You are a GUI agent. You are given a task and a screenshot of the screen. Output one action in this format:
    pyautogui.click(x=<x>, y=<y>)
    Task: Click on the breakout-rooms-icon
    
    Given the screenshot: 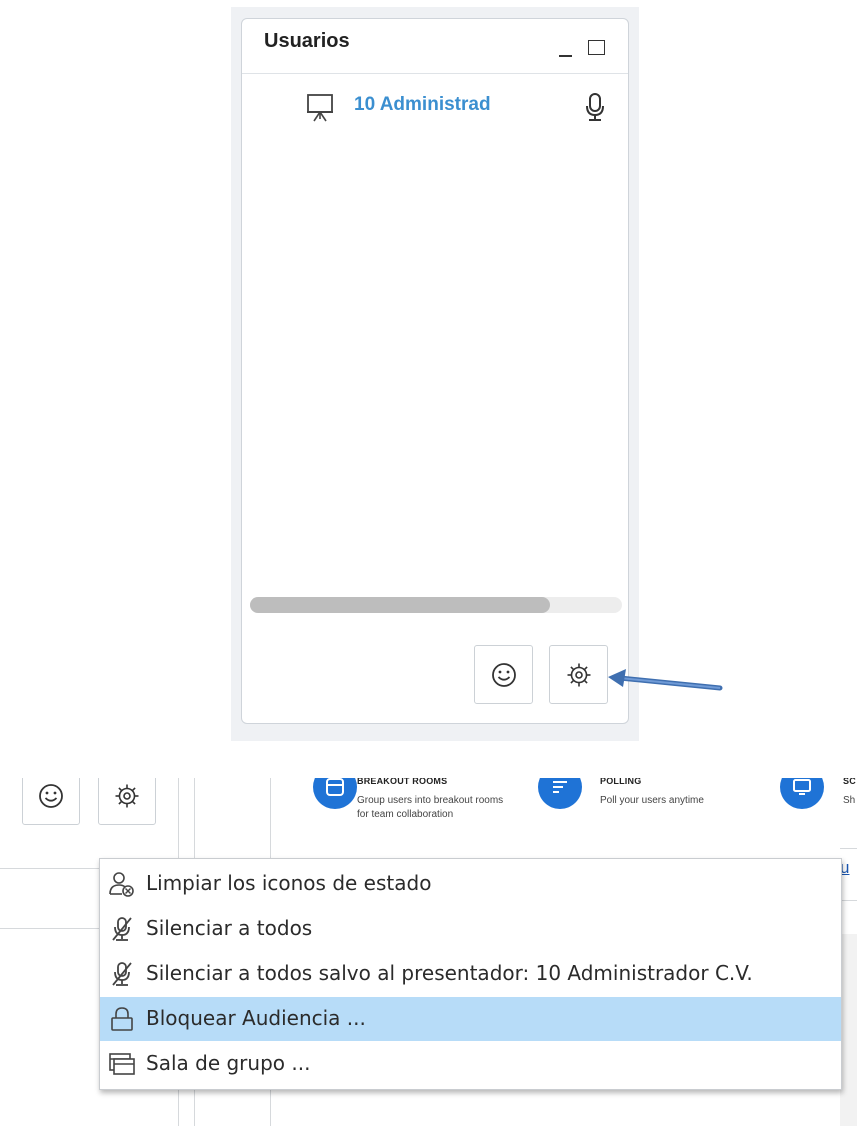 What is the action you would take?
    pyautogui.click(x=335, y=793)
    